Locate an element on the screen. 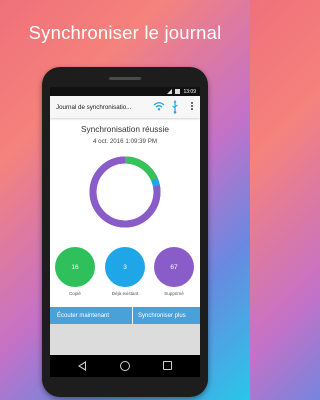  stat-existing-label: Déjà existant is located at coordinates (125, 293).